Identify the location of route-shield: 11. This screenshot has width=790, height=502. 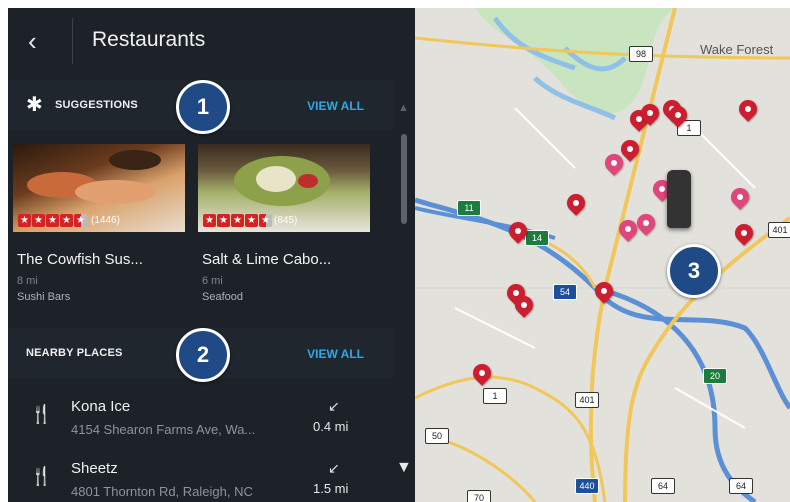
(469, 208).